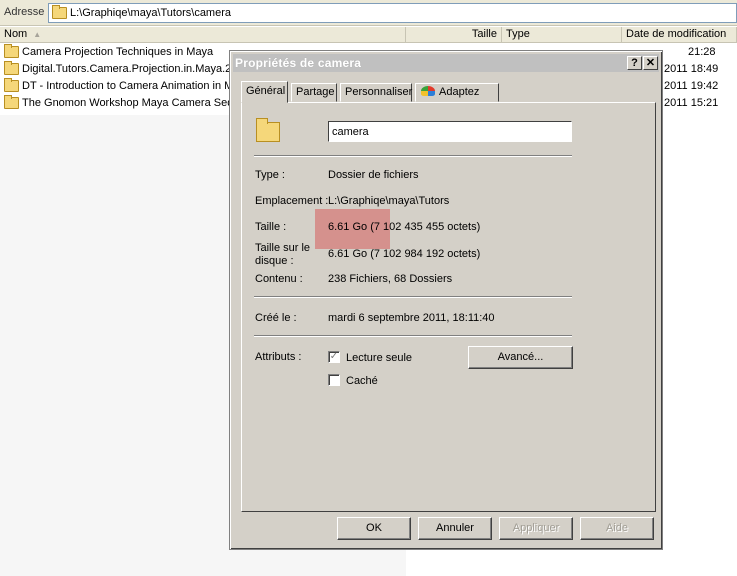 The image size is (737, 576). I want to click on file-date: 2011 19:42, so click(691, 86).